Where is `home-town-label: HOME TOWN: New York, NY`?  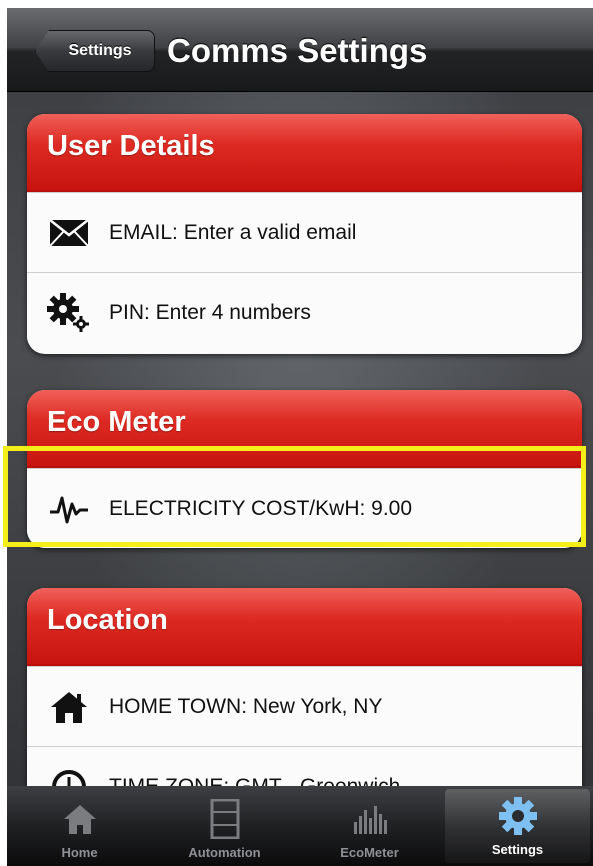 home-town-label: HOME TOWN: New York, NY is located at coordinates (246, 706).